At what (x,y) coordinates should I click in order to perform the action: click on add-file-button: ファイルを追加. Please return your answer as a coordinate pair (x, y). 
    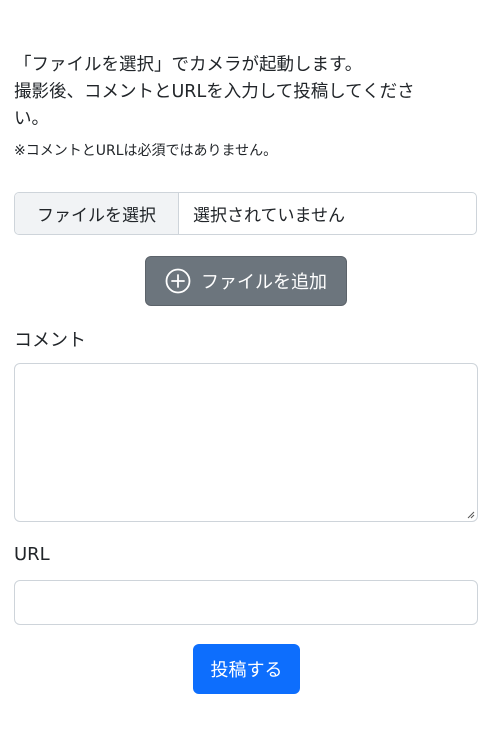
    Looking at the image, I should click on (246, 281).